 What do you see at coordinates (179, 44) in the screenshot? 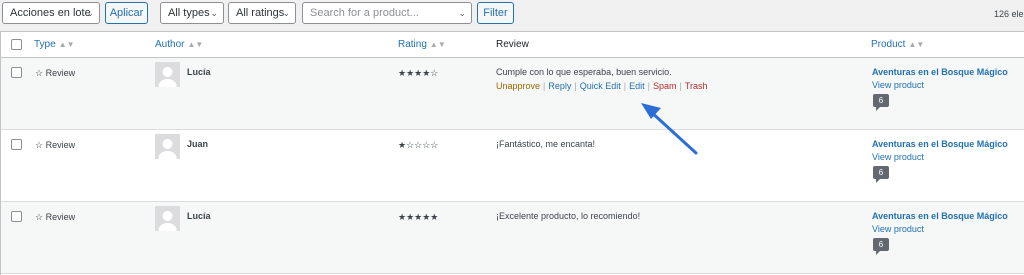
I see `column-author: Author ▲▼` at bounding box center [179, 44].